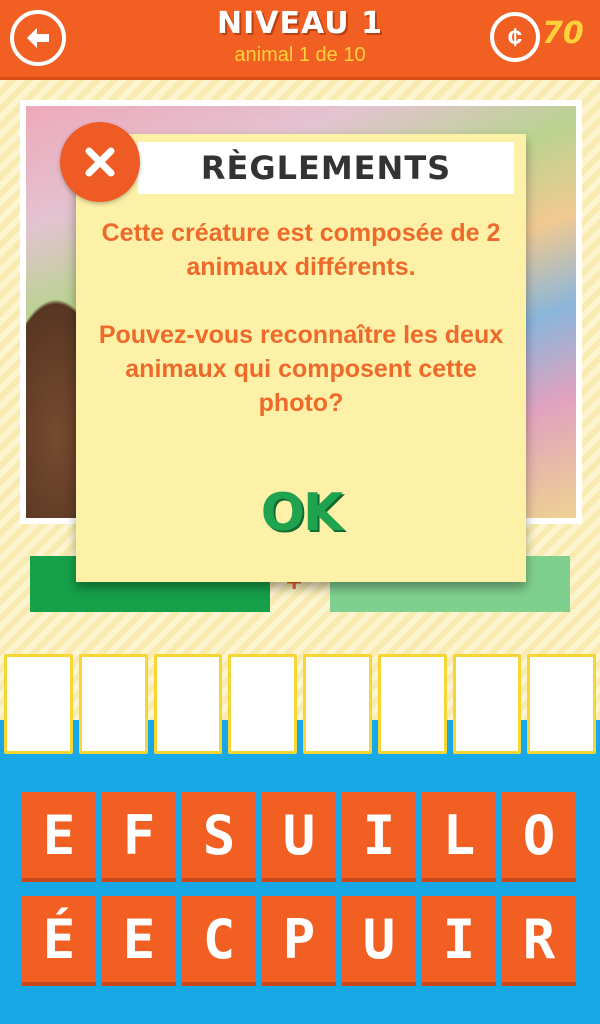 The width and height of the screenshot is (600, 1024). What do you see at coordinates (219, 941) in the screenshot?
I see `letter-key: C` at bounding box center [219, 941].